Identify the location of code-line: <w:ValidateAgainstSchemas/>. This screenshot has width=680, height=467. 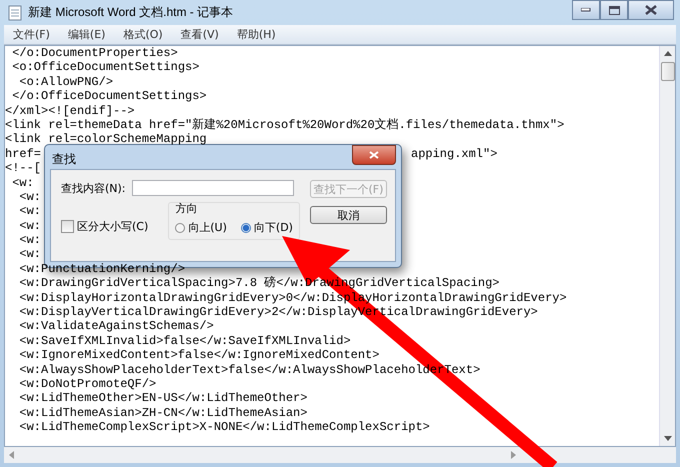
(116, 326).